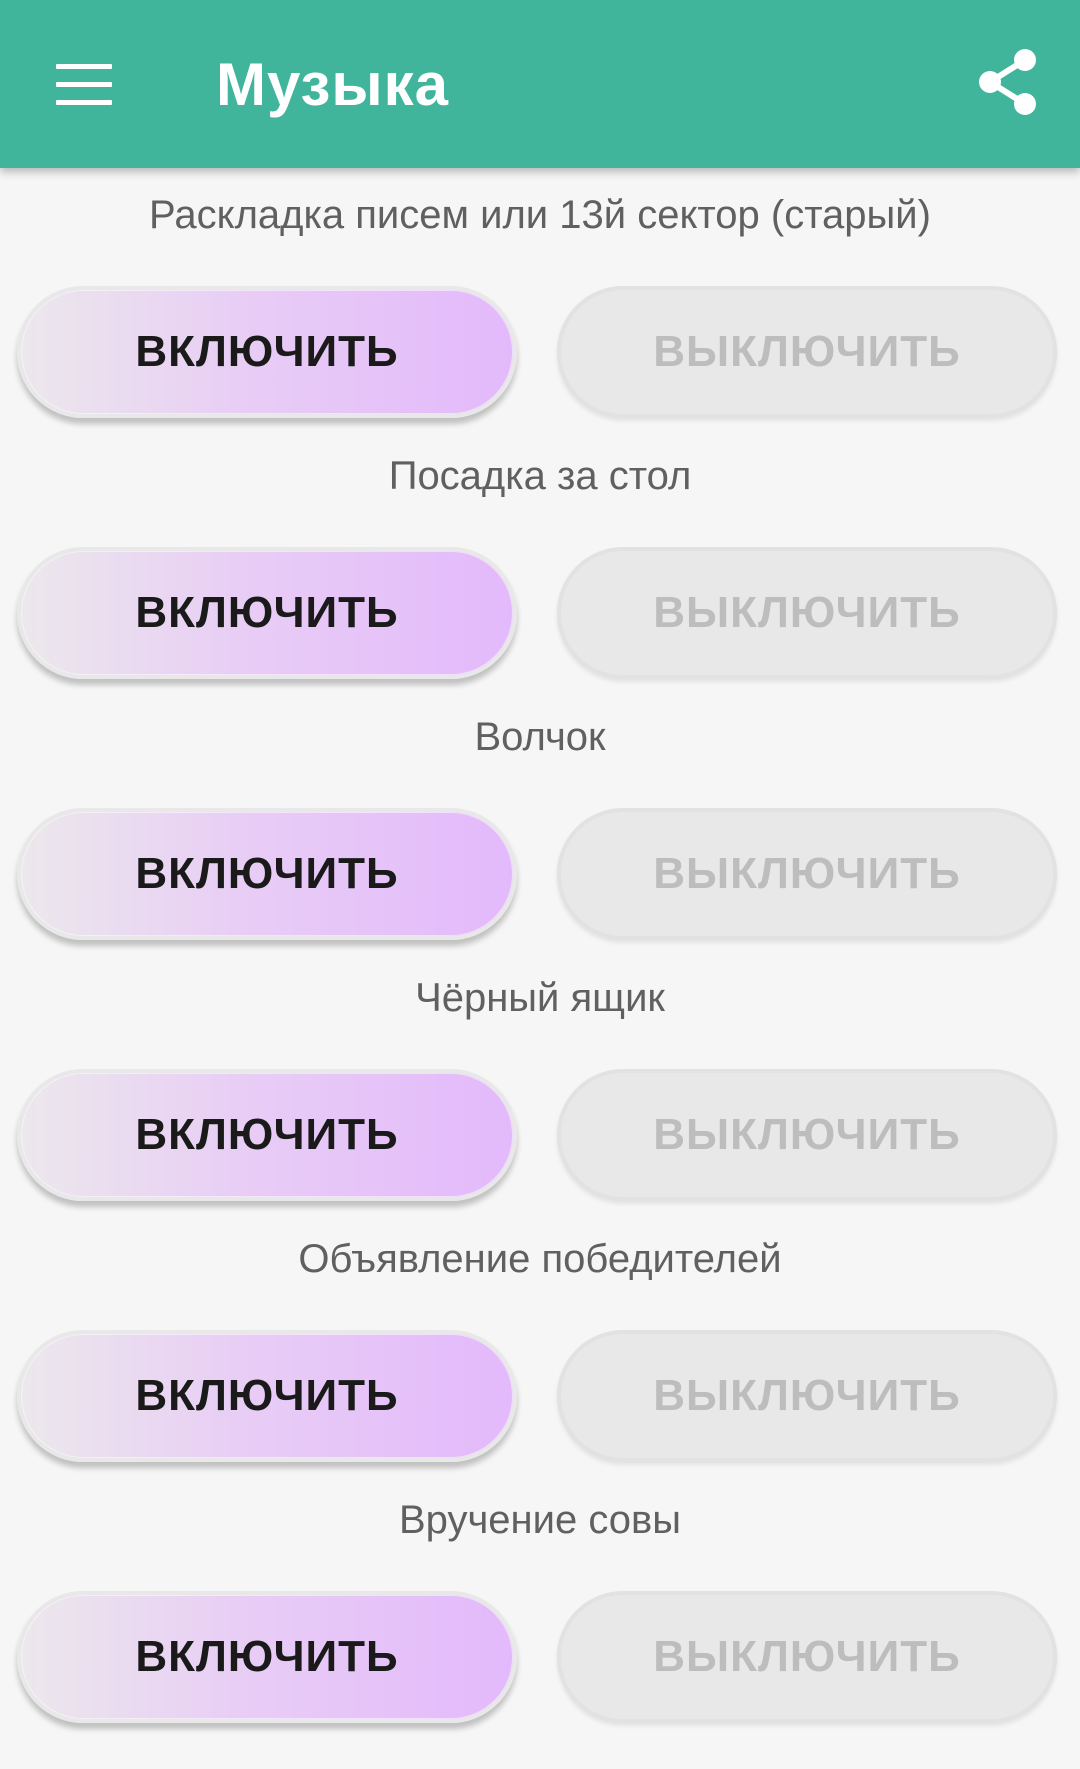  Describe the element at coordinates (540, 1259) in the screenshot. I see `section-label: Объявление победителей` at that location.